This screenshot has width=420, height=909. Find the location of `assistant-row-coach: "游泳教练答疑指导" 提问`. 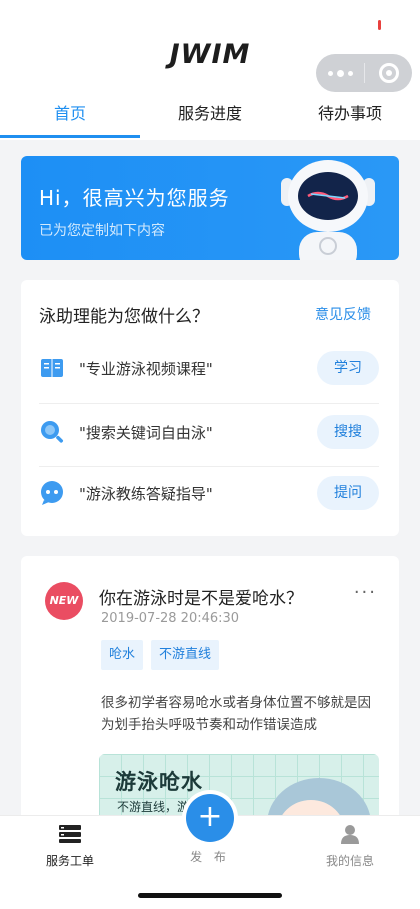

assistant-row-coach: "游泳教练答疑指导" 提问 is located at coordinates (209, 493).